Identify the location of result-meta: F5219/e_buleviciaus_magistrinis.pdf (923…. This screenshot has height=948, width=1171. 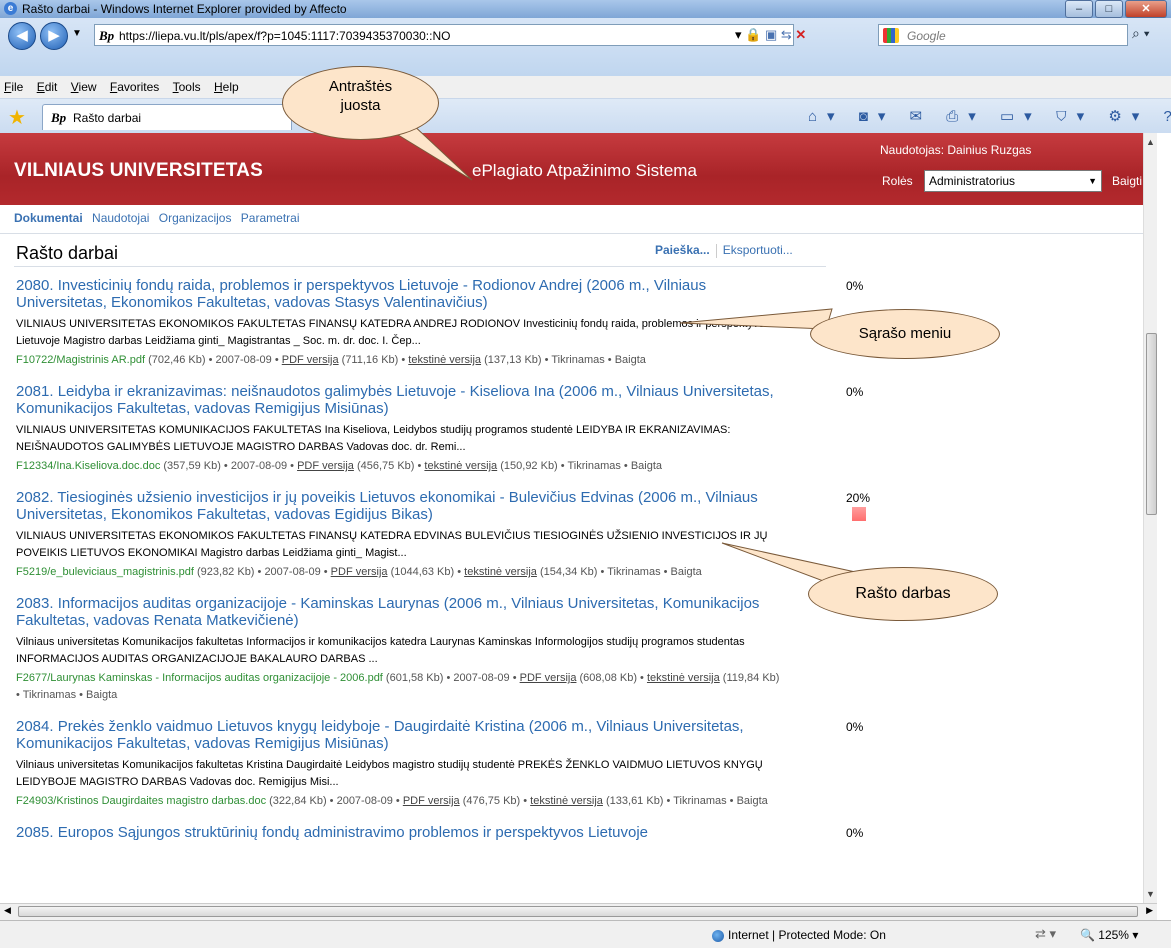
(401, 572).